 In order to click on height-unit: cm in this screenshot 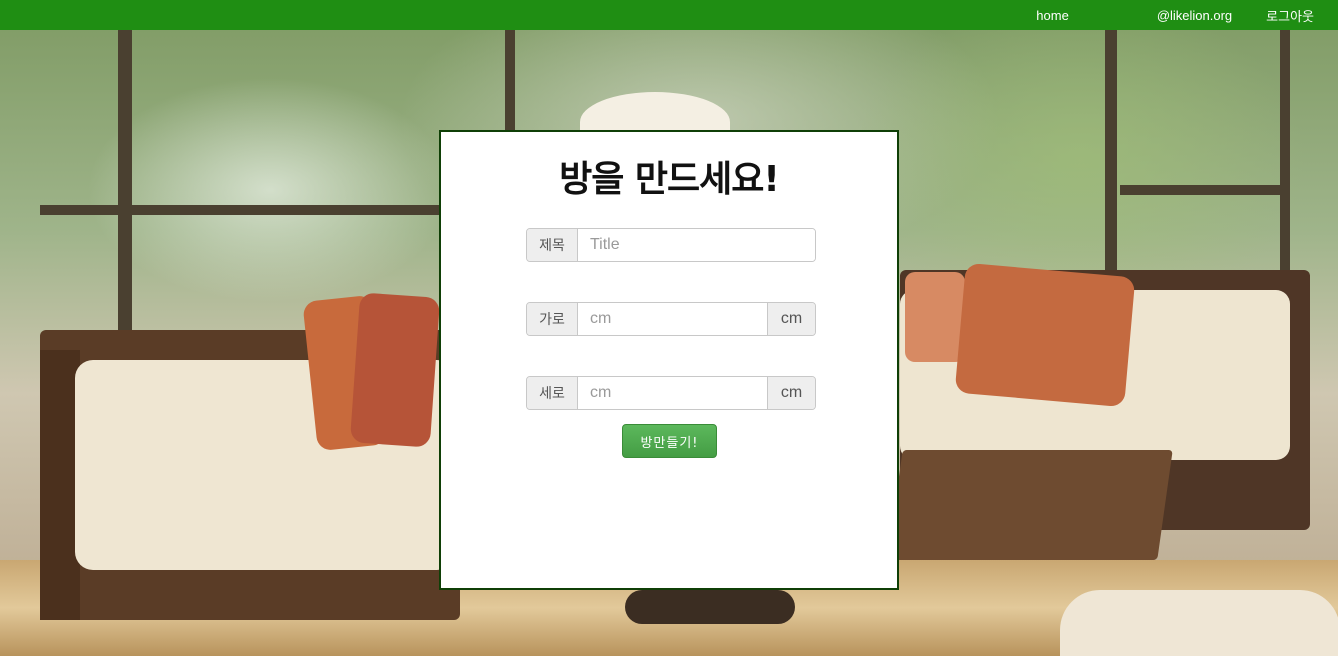, I will do `click(791, 393)`.